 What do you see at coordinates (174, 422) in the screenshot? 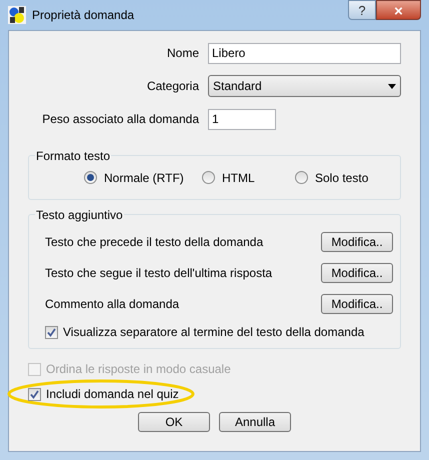
I see `ok-button: OK` at bounding box center [174, 422].